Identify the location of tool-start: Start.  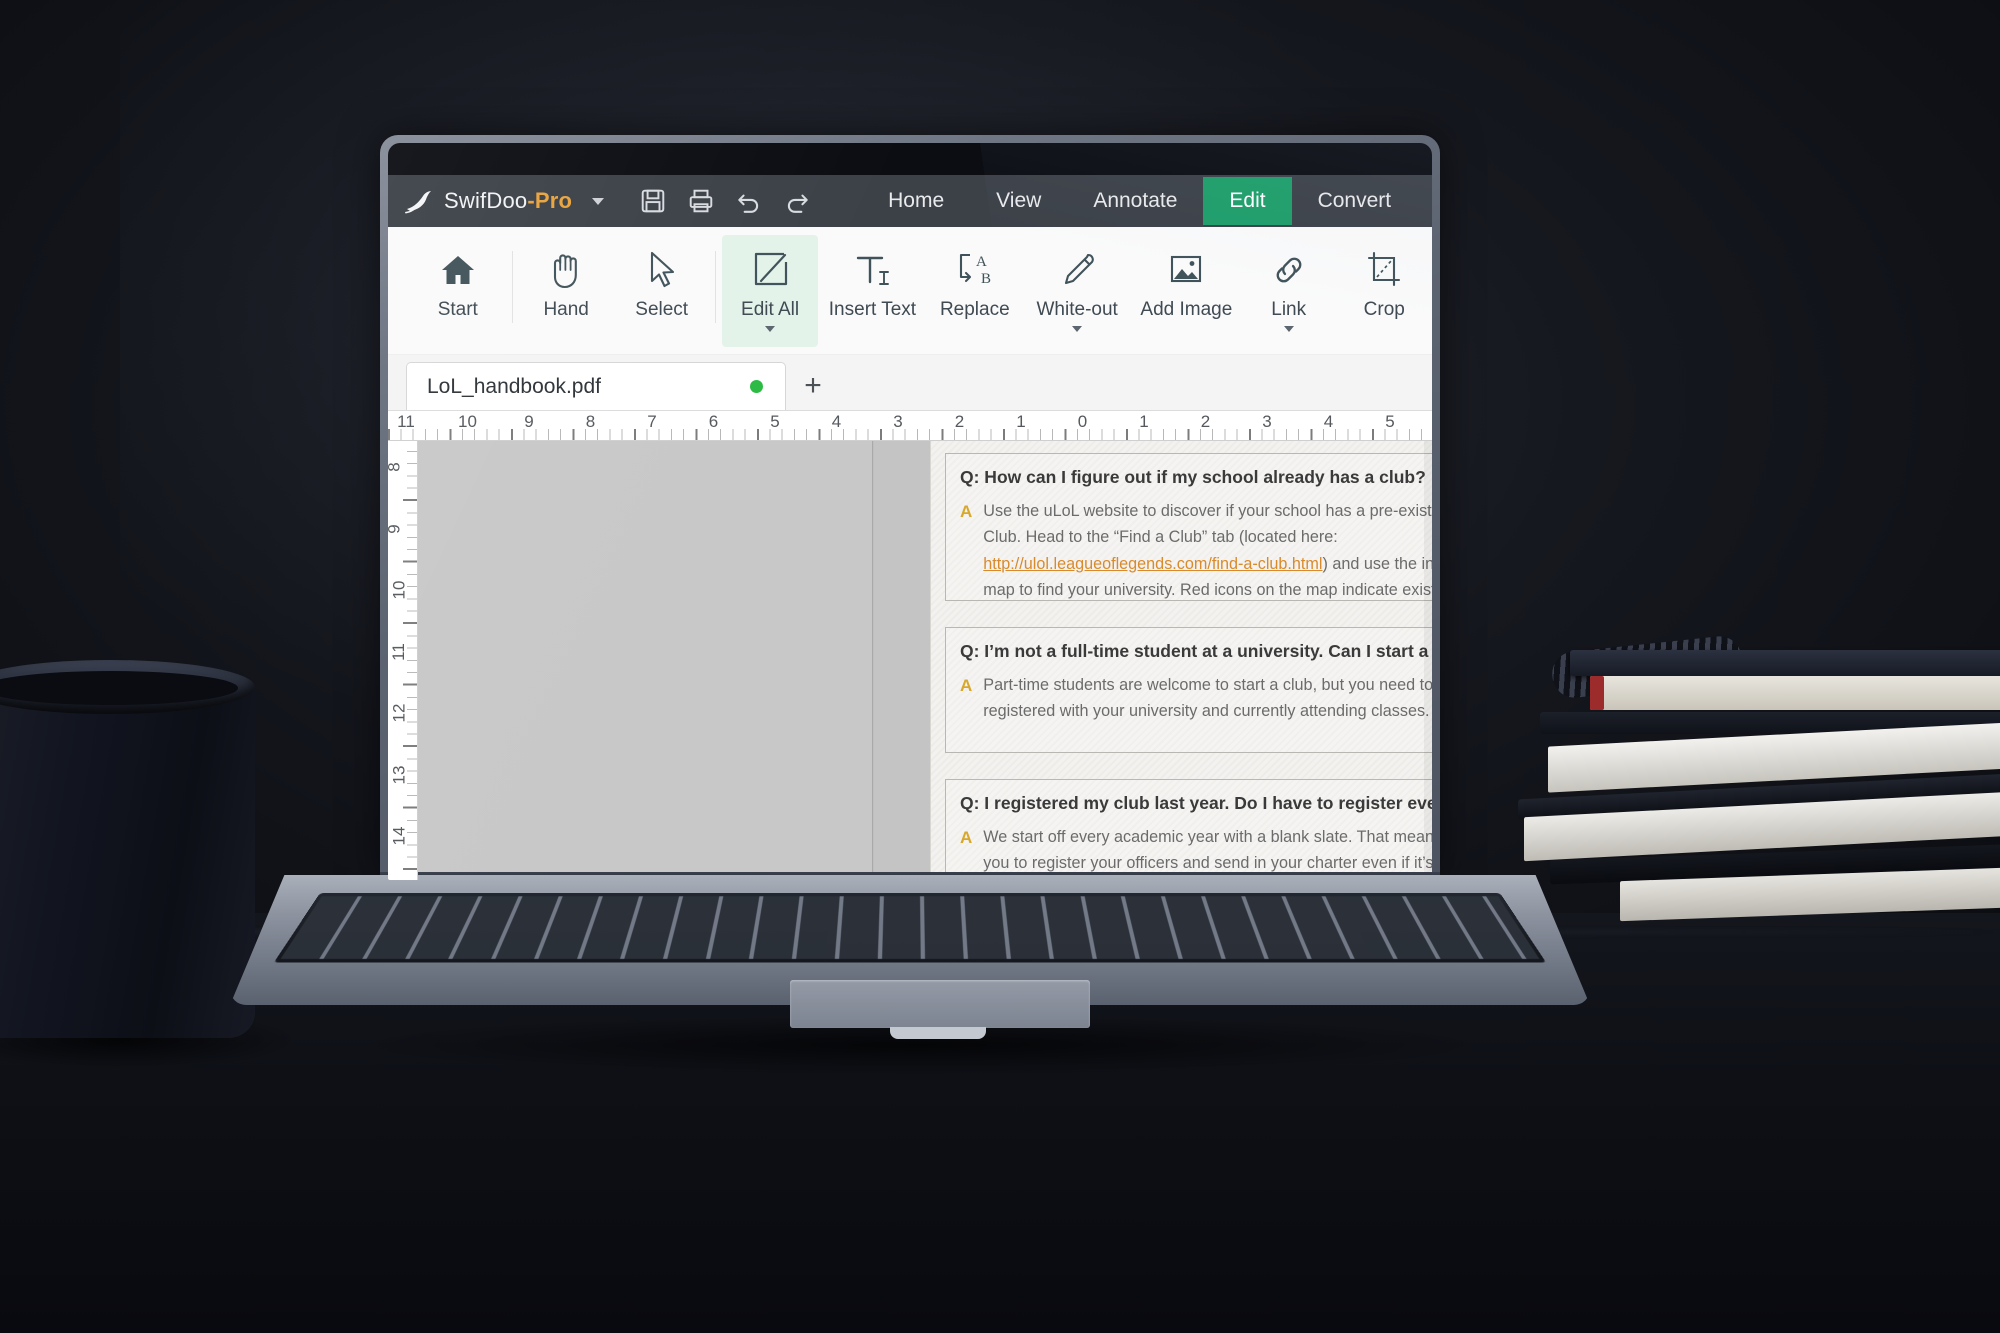
(458, 291).